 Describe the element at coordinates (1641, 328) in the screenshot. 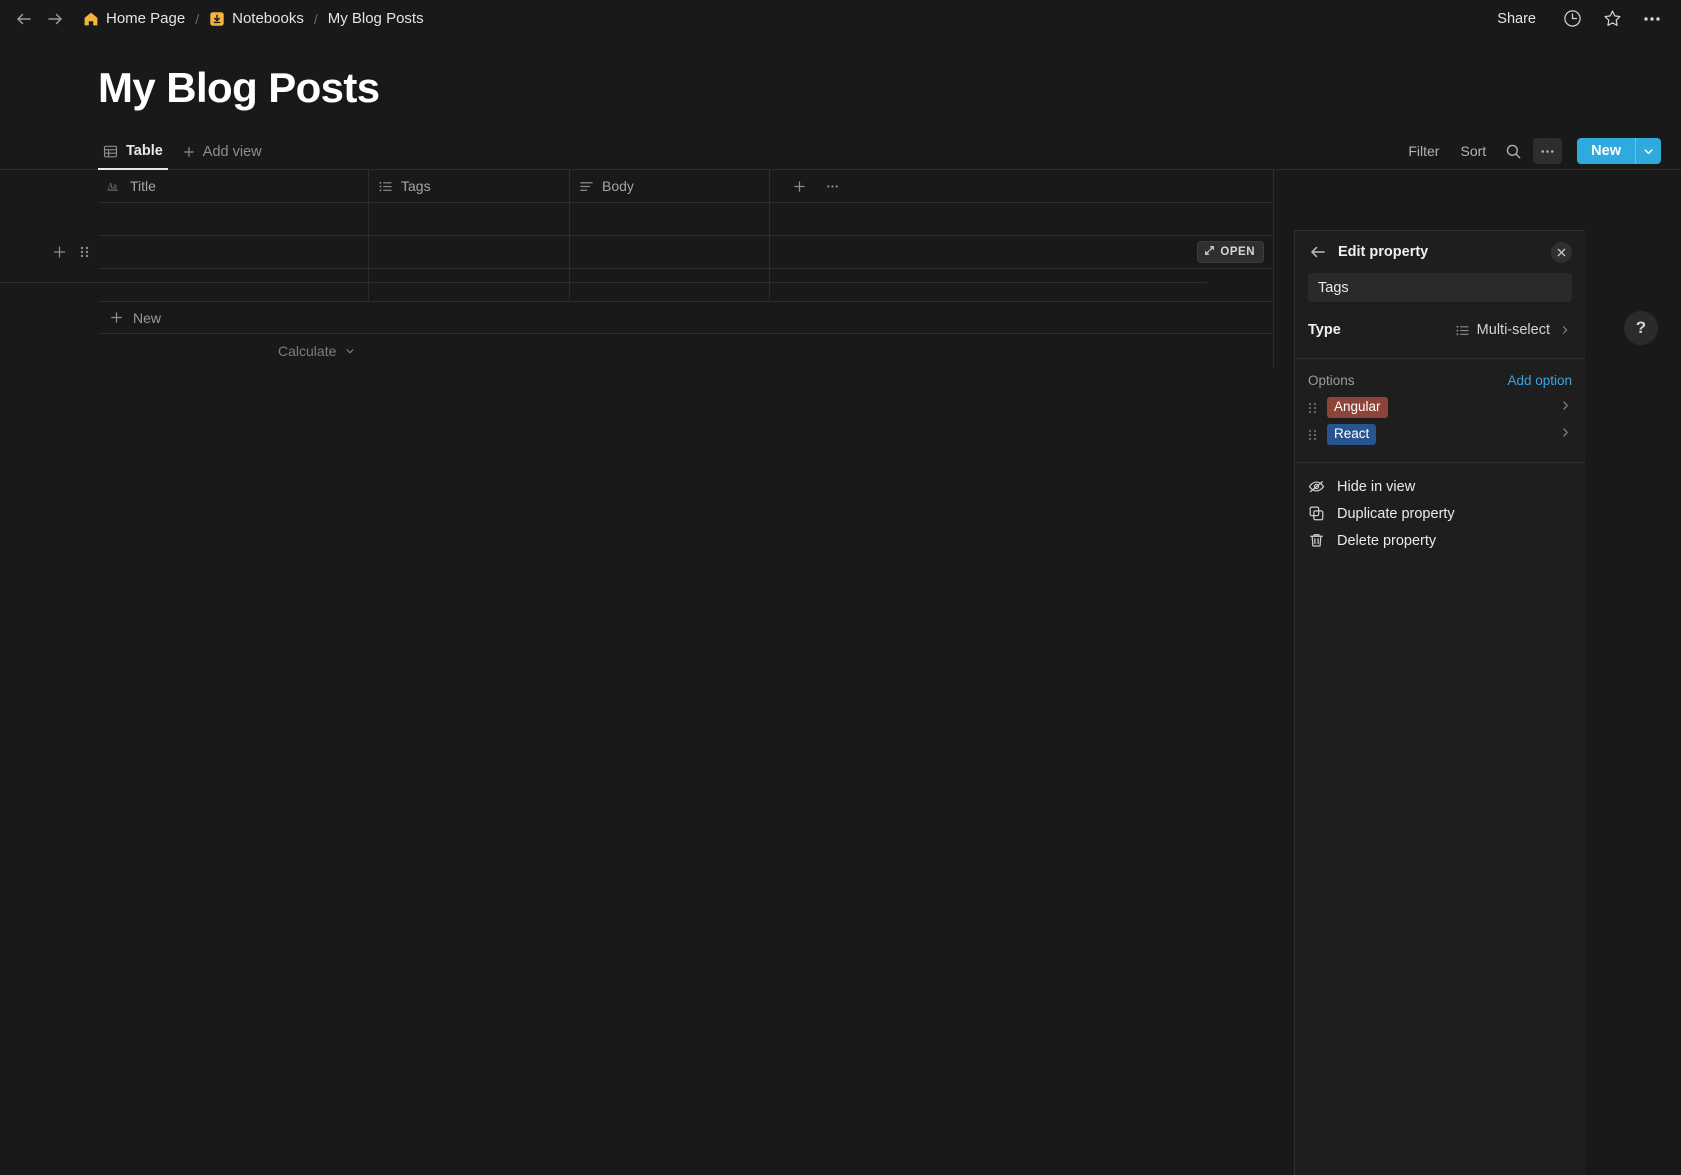

I see `help-button: ?` at that location.